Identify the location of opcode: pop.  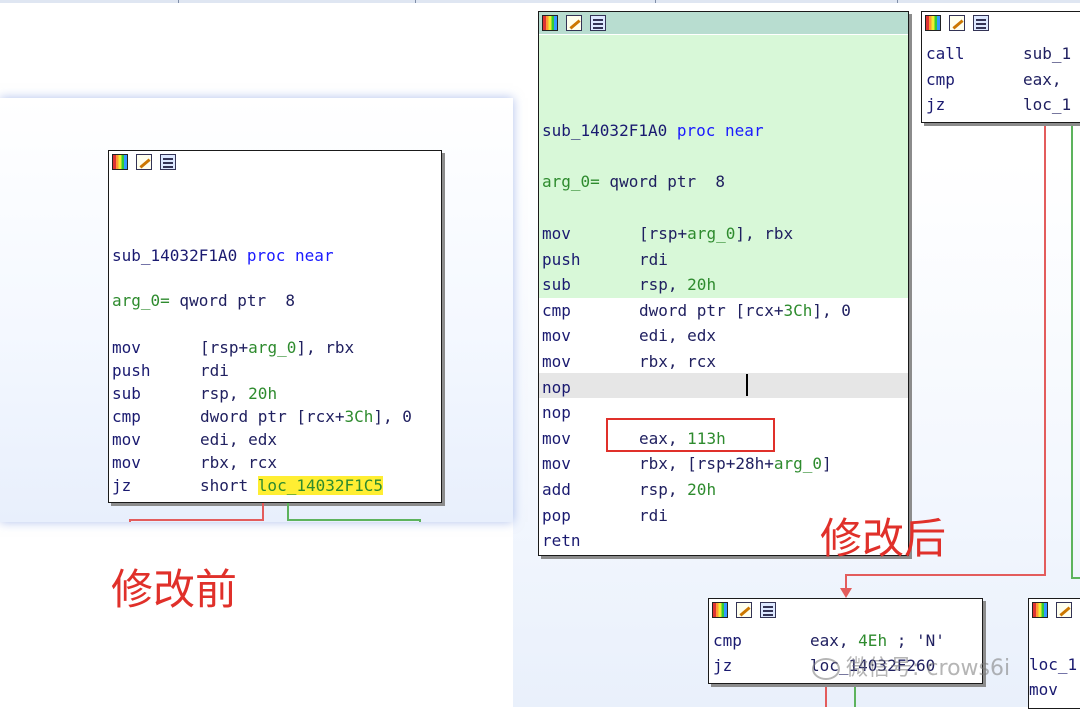
(556, 515).